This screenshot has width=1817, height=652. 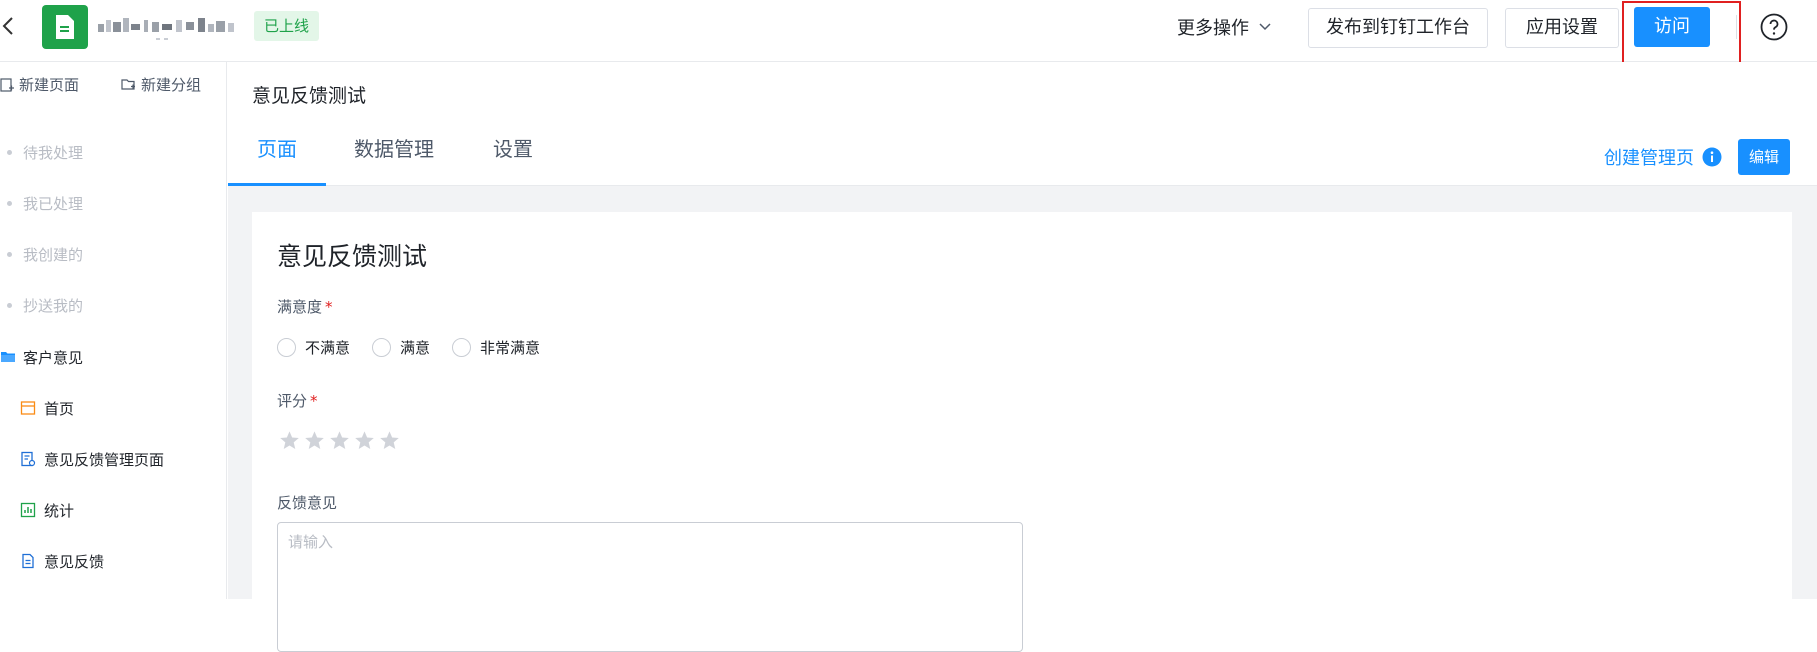 What do you see at coordinates (415, 348) in the screenshot?
I see `radio-label: 满意` at bounding box center [415, 348].